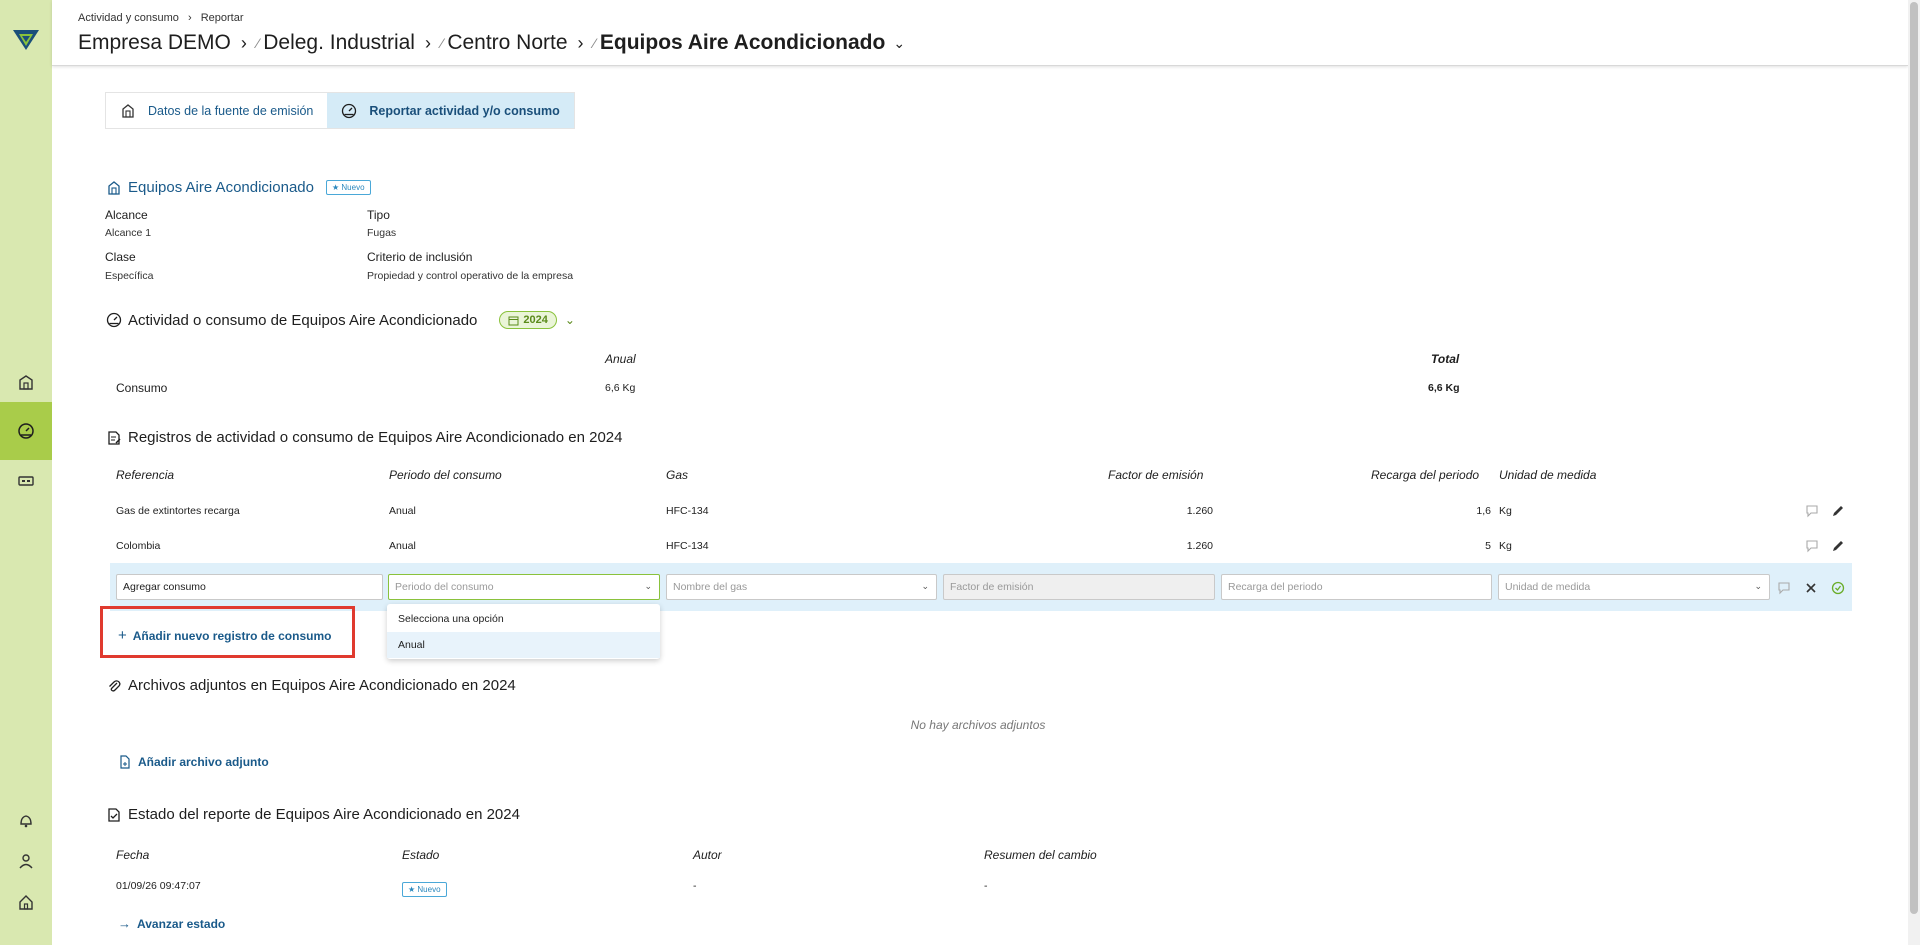 This screenshot has height=945, width=1920. Describe the element at coordinates (115, 685) in the screenshot. I see `paperclip-icon` at that location.